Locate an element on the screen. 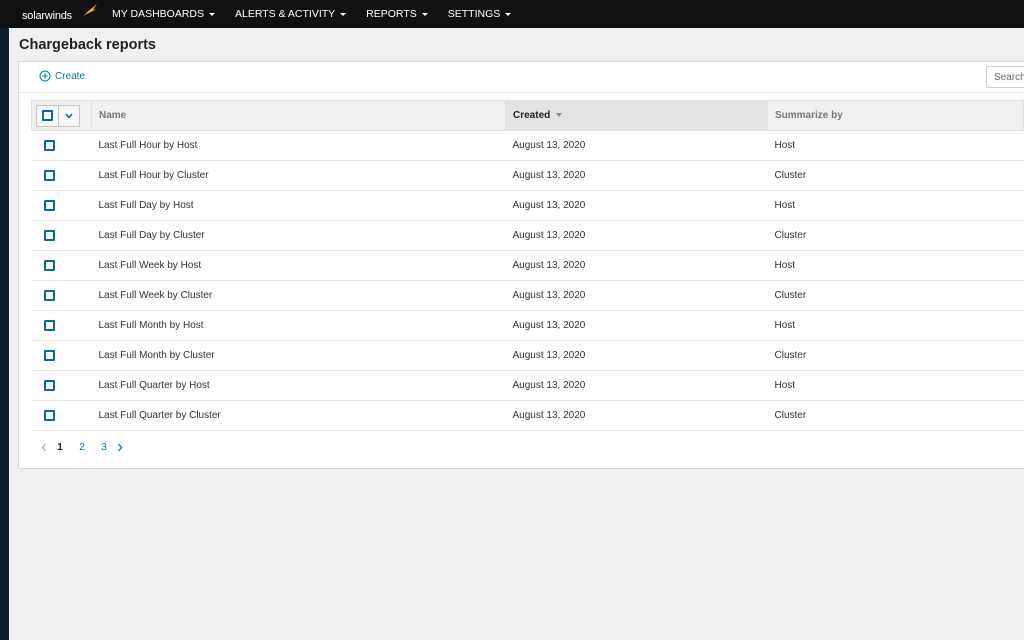 Image resolution: width=1024 pixels, height=640 pixels. chevron-down-icon is located at coordinates (69, 116).